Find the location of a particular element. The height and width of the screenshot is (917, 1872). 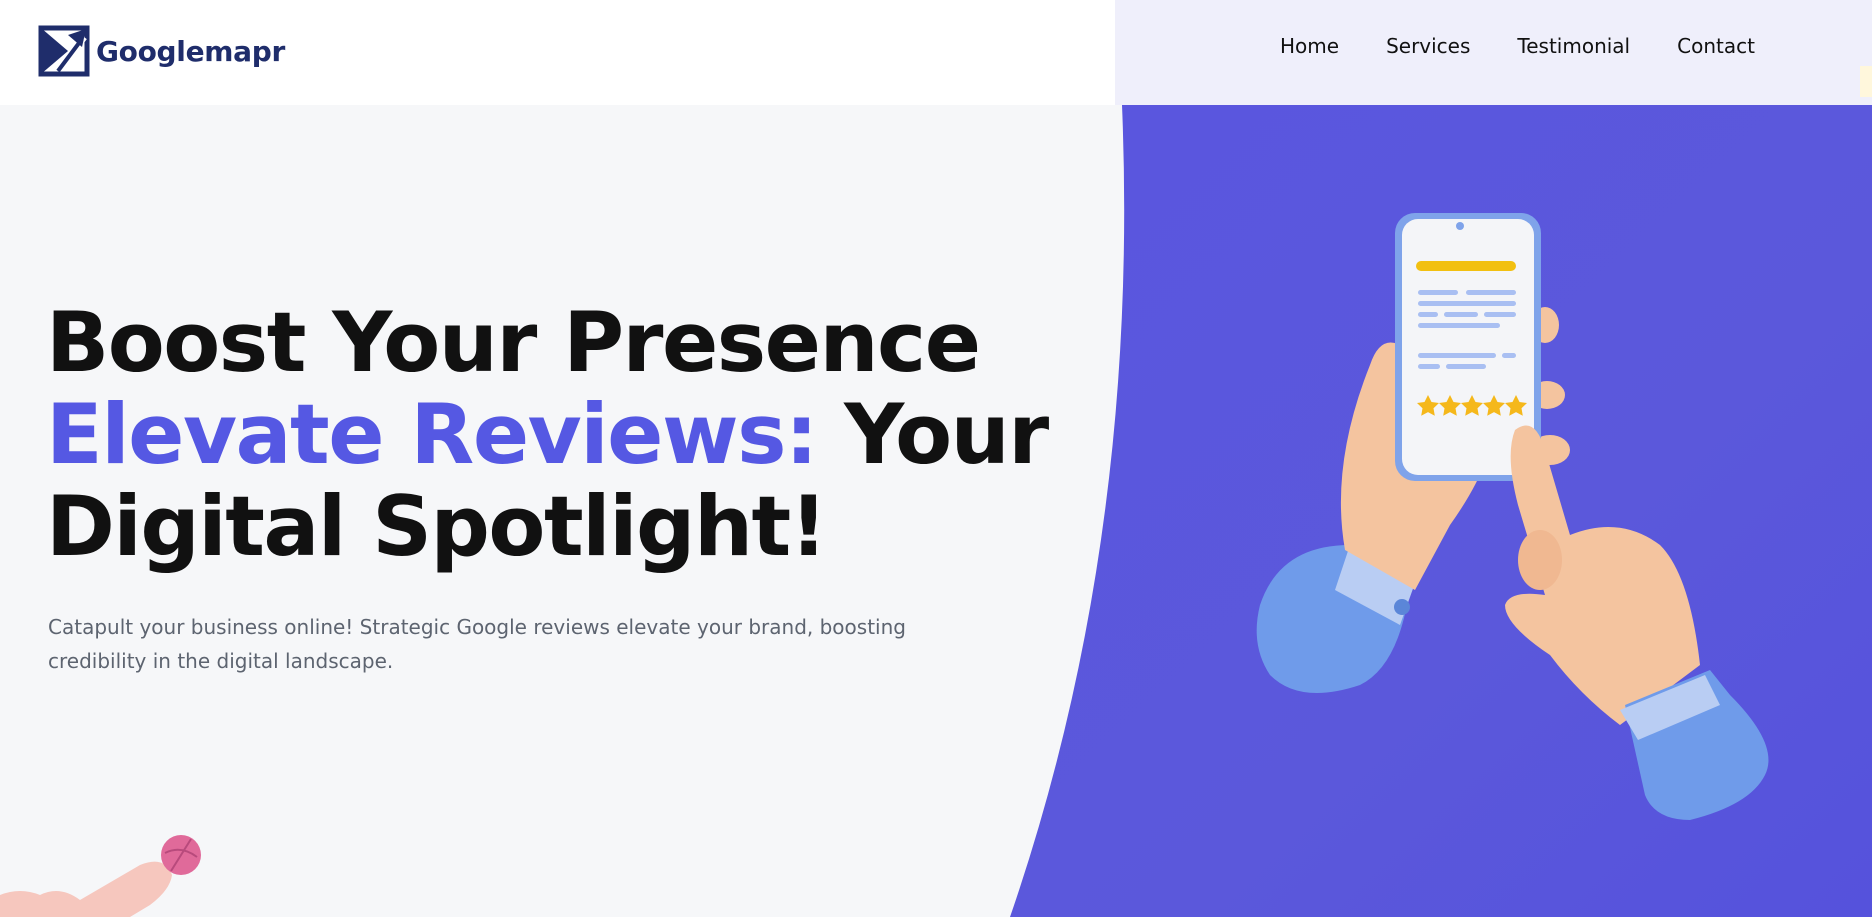

edge-tab is located at coordinates (1866, 81).